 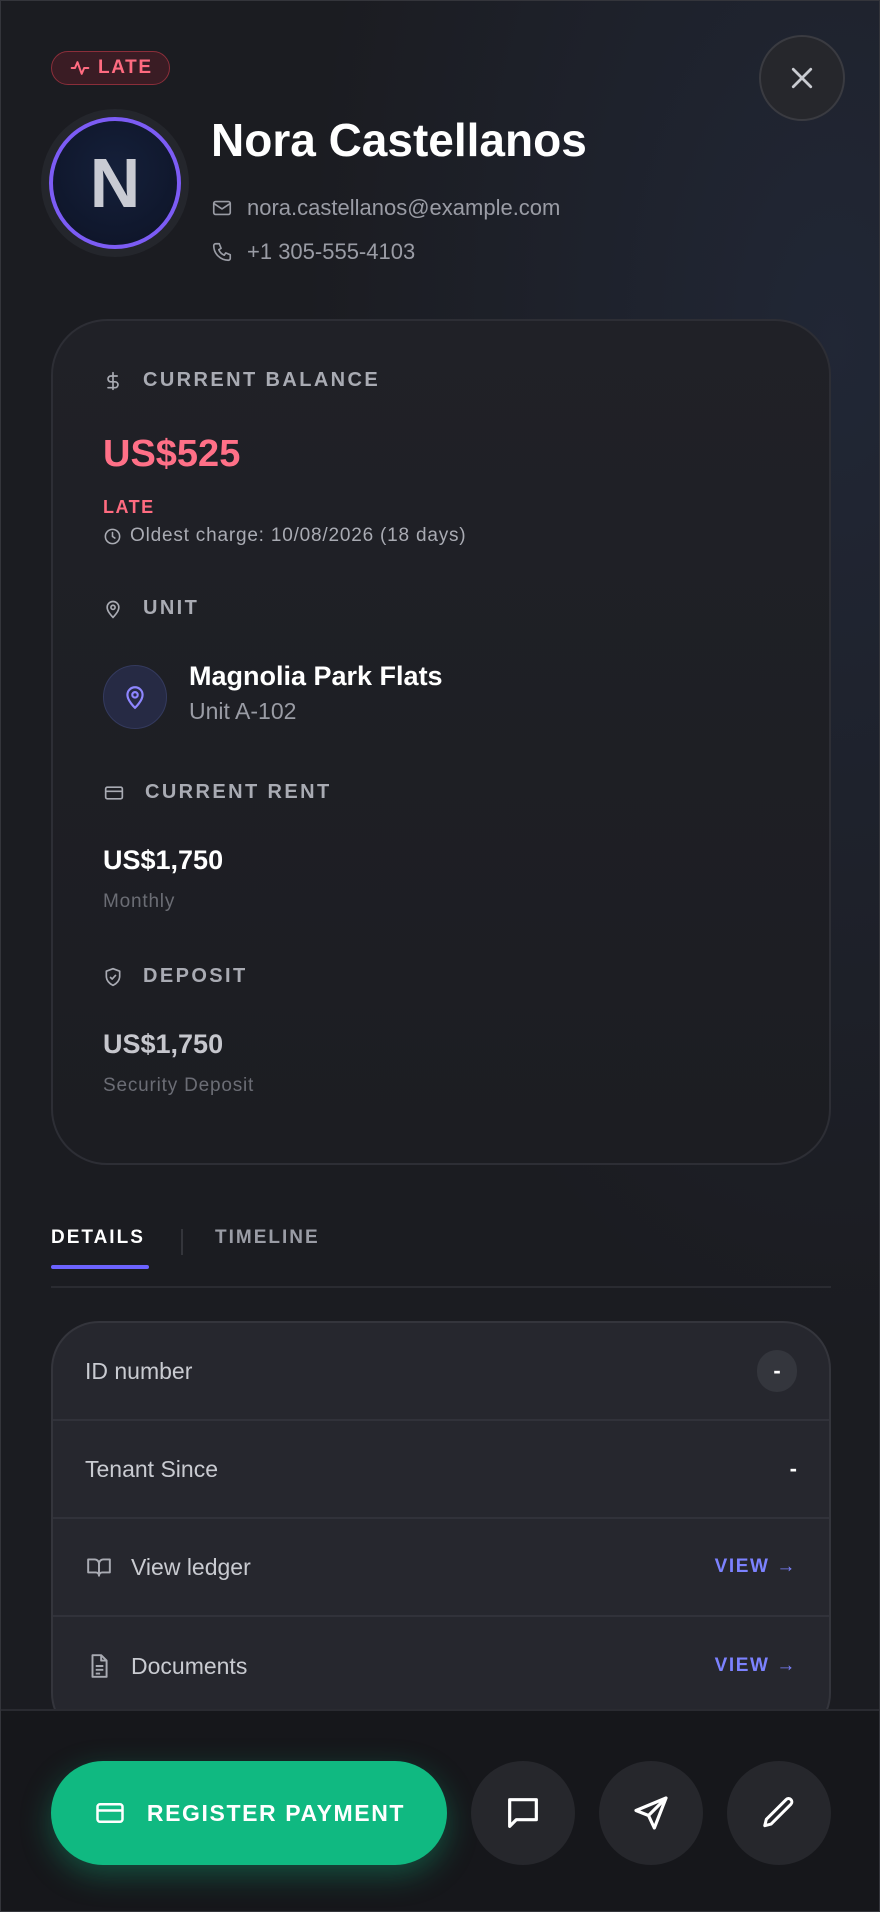 What do you see at coordinates (441, 1470) in the screenshot?
I see `detail-row-tenant-since: Tenant Since -` at bounding box center [441, 1470].